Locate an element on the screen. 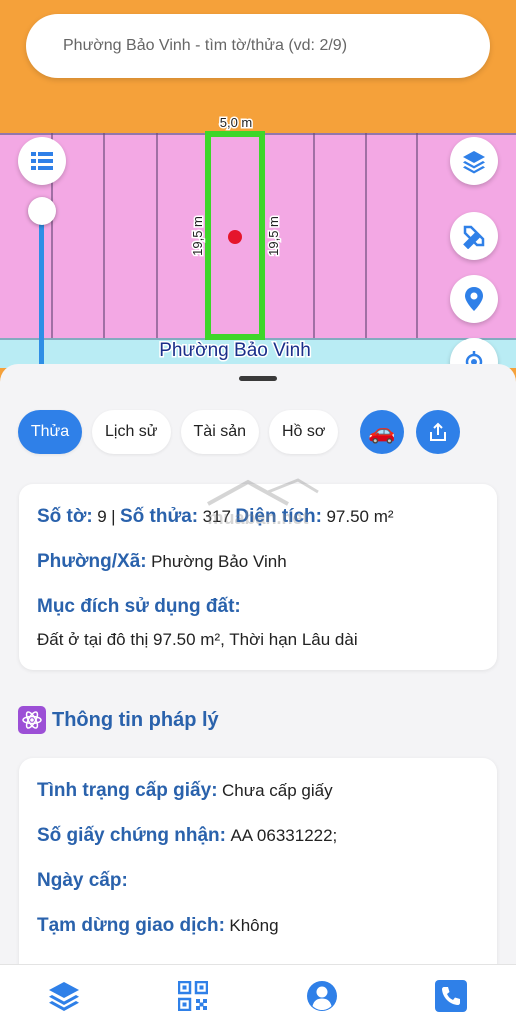  tab-tai-san: Tài sản is located at coordinates (219, 432).